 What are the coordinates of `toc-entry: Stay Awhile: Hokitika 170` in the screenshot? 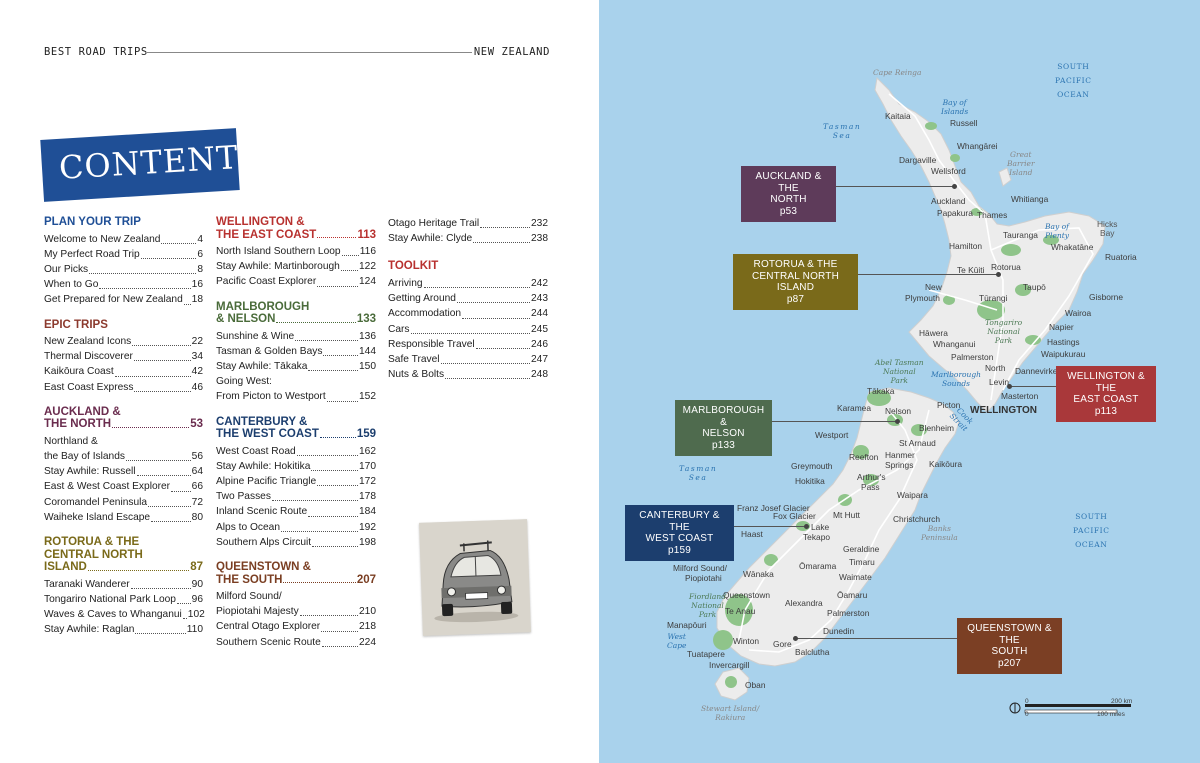 It's located at (296, 466).